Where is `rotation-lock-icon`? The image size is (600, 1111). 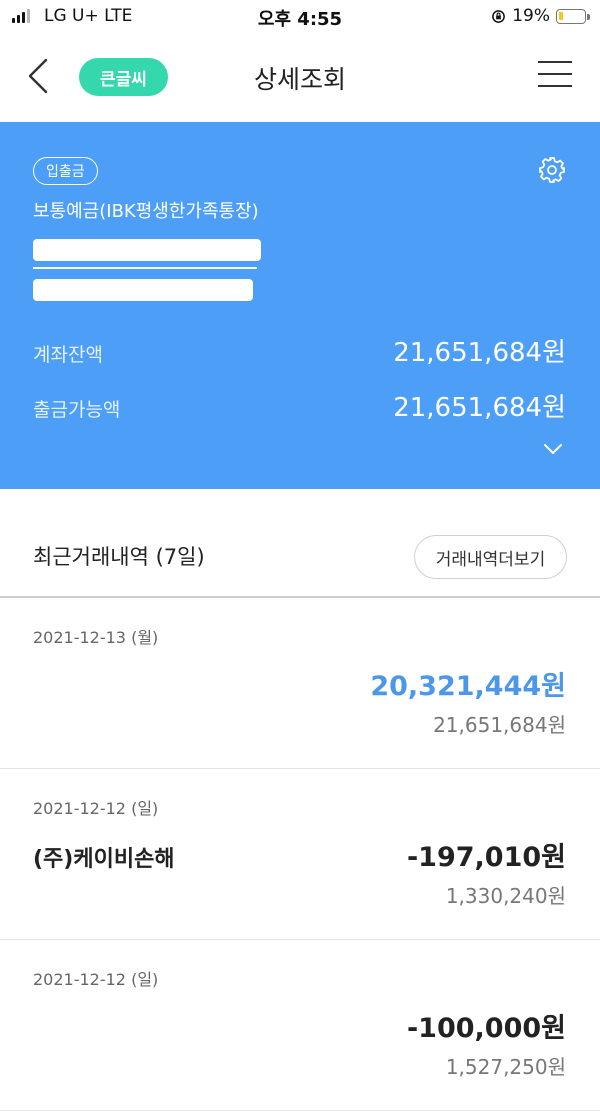
rotation-lock-icon is located at coordinates (499, 16).